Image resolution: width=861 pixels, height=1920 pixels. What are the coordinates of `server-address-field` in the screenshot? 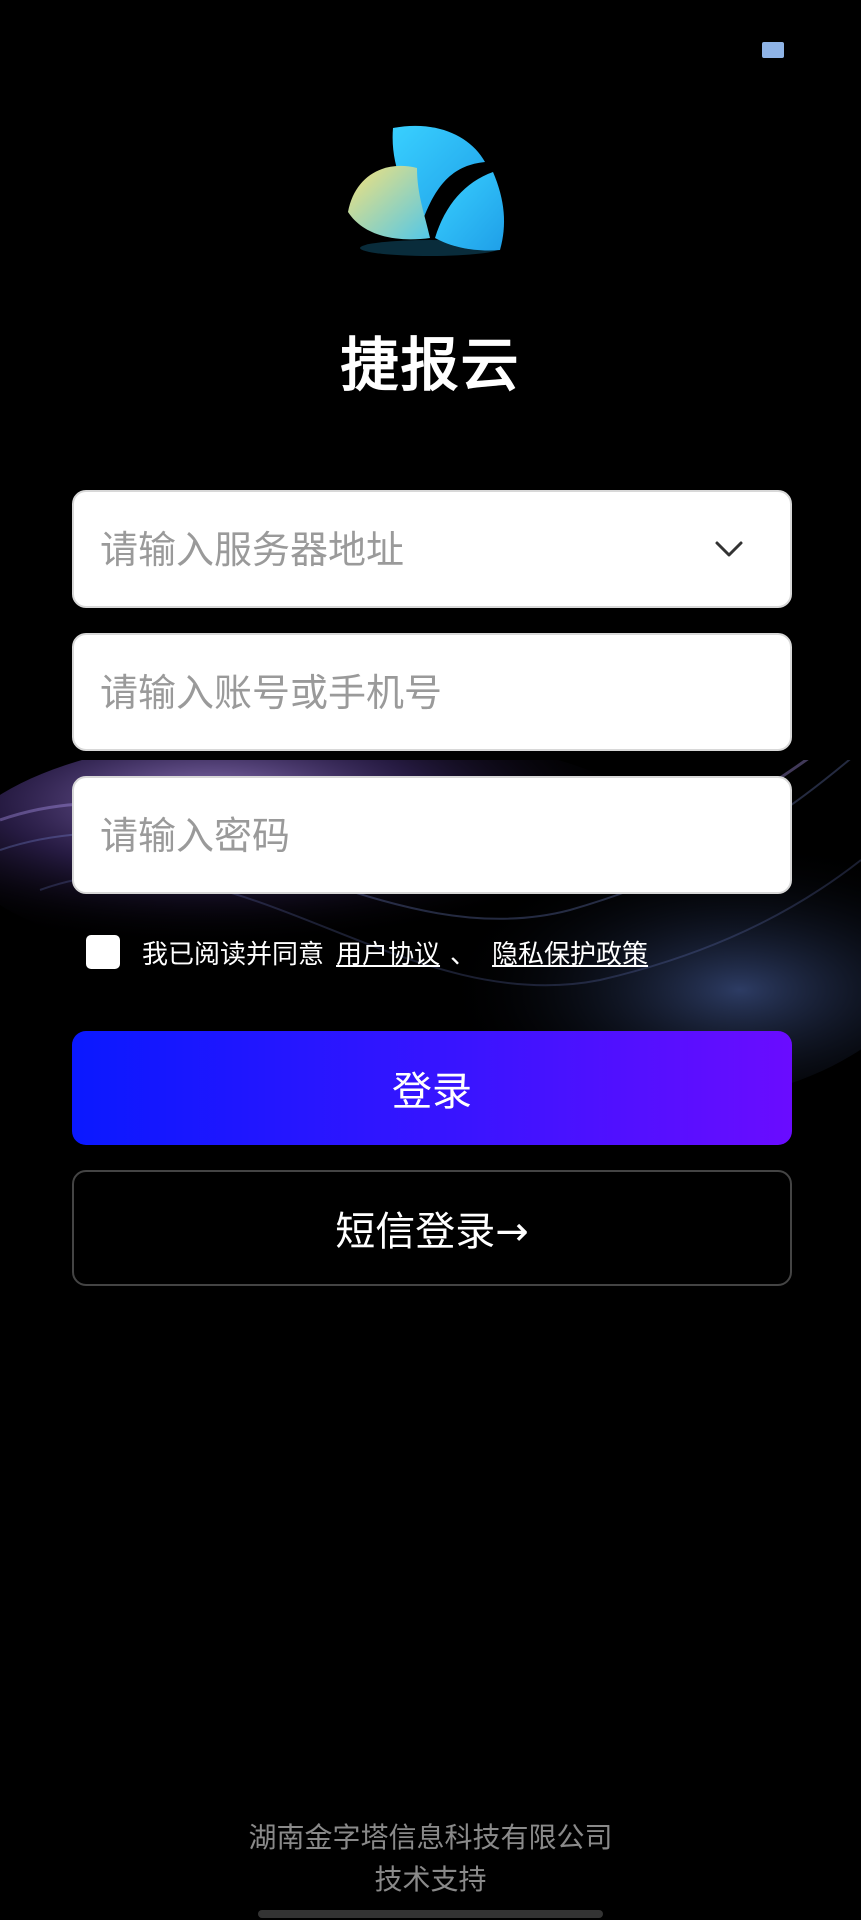 It's located at (432, 549).